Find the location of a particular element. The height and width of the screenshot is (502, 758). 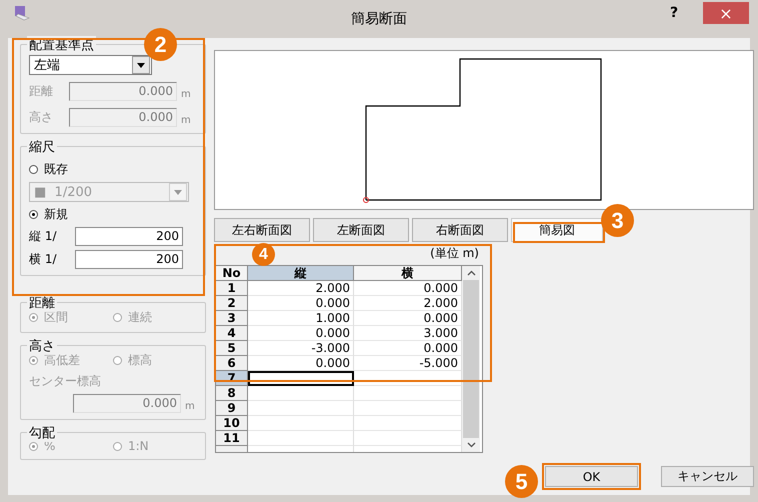

step-badge: 2 is located at coordinates (160, 44).